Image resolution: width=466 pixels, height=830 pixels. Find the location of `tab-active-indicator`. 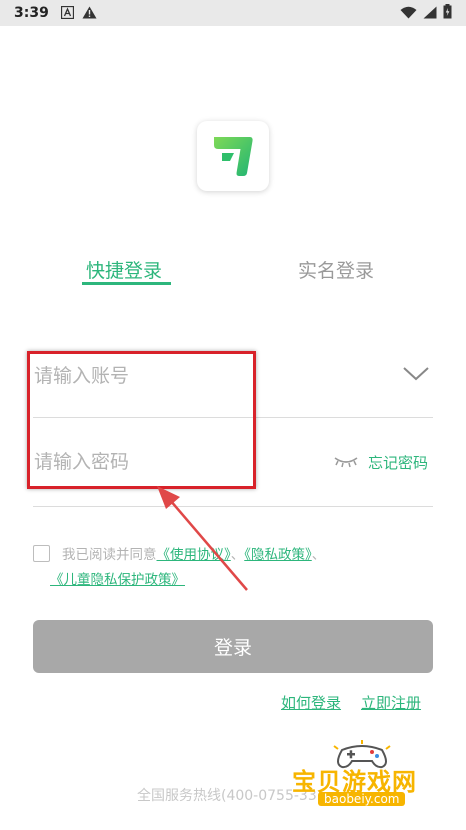

tab-active-indicator is located at coordinates (126, 283).